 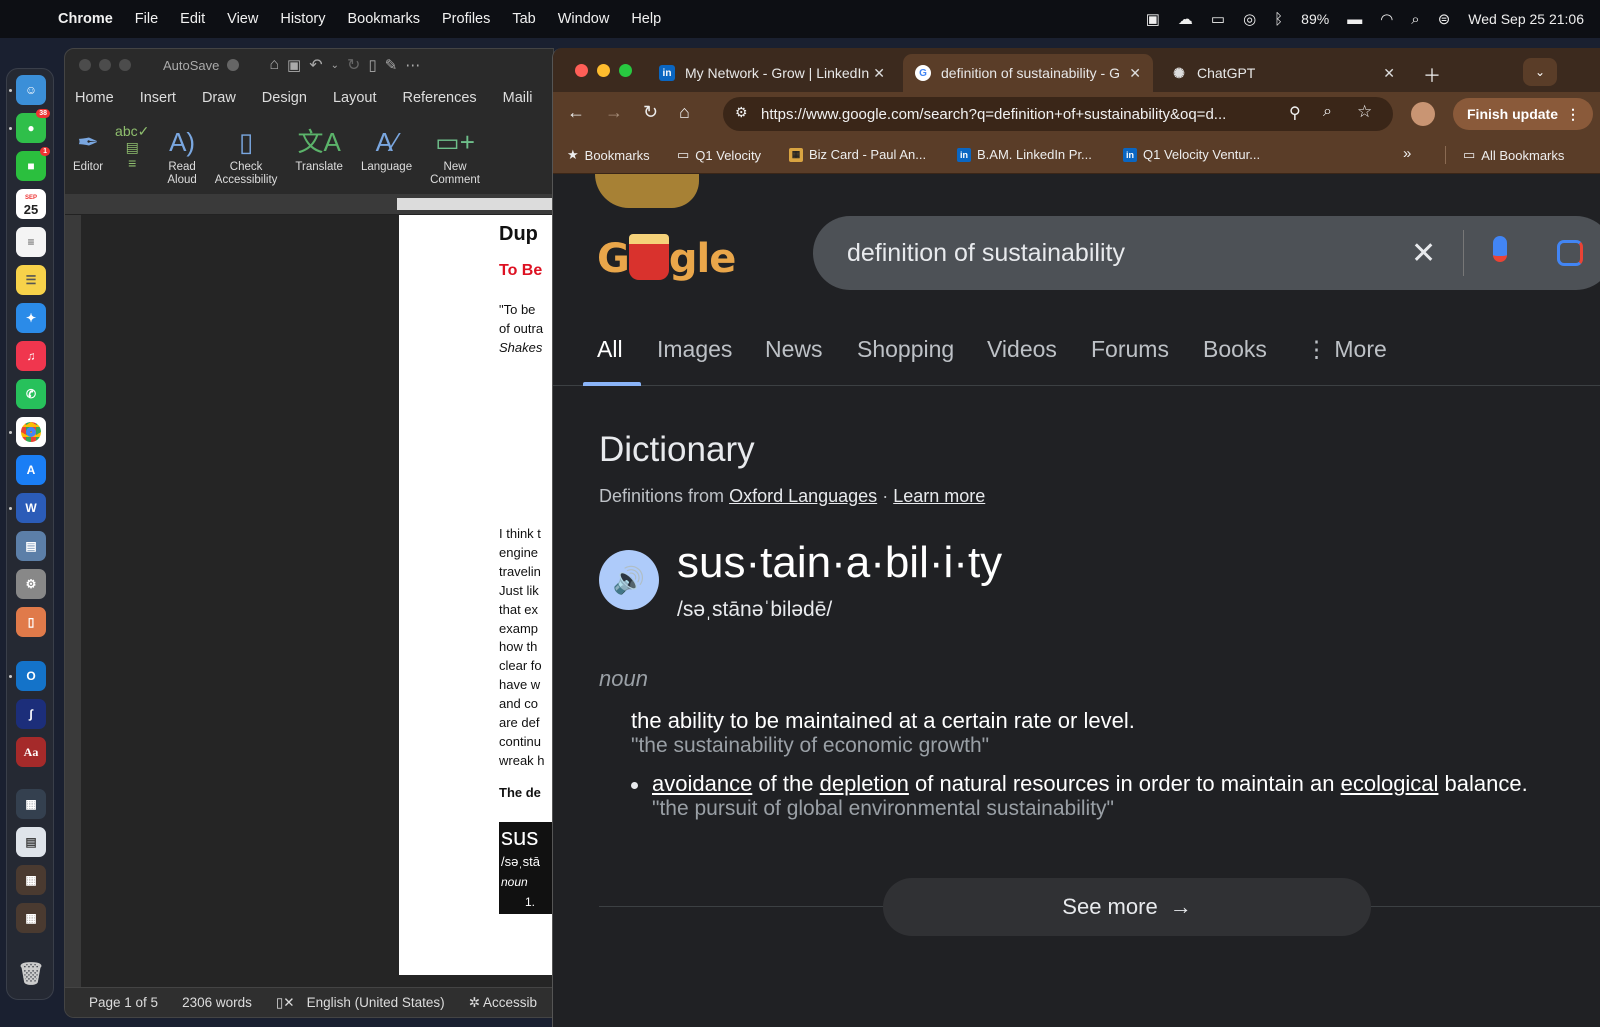 What do you see at coordinates (372, 65) in the screenshot?
I see `new-document-icon: ▯` at bounding box center [372, 65].